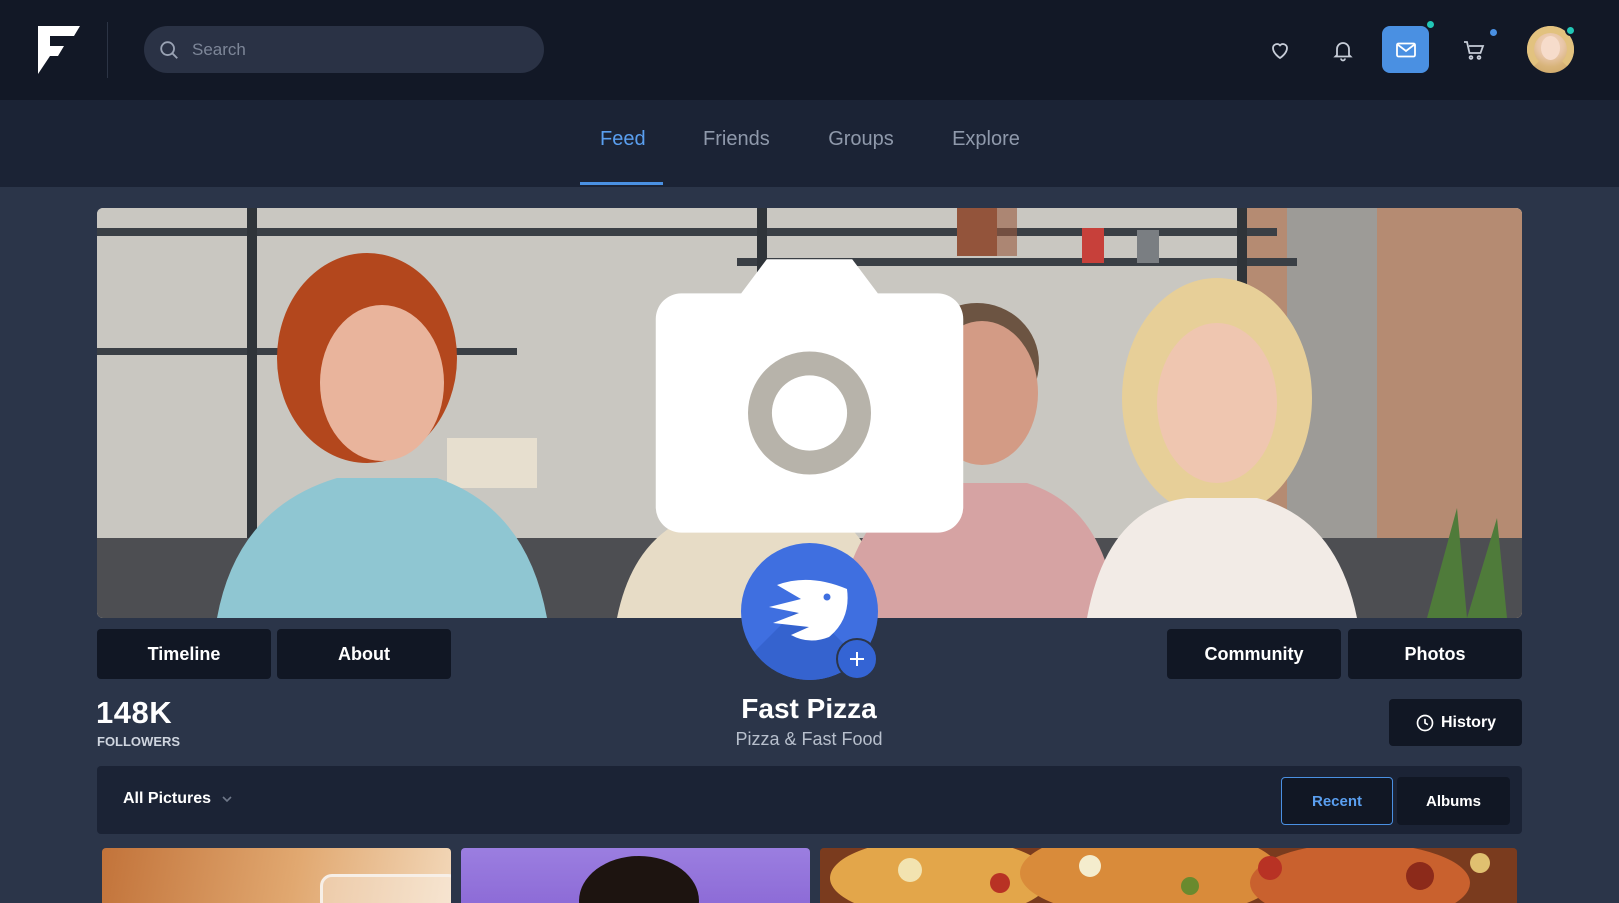  I want to click on online-status-dot, so click(1570, 30).